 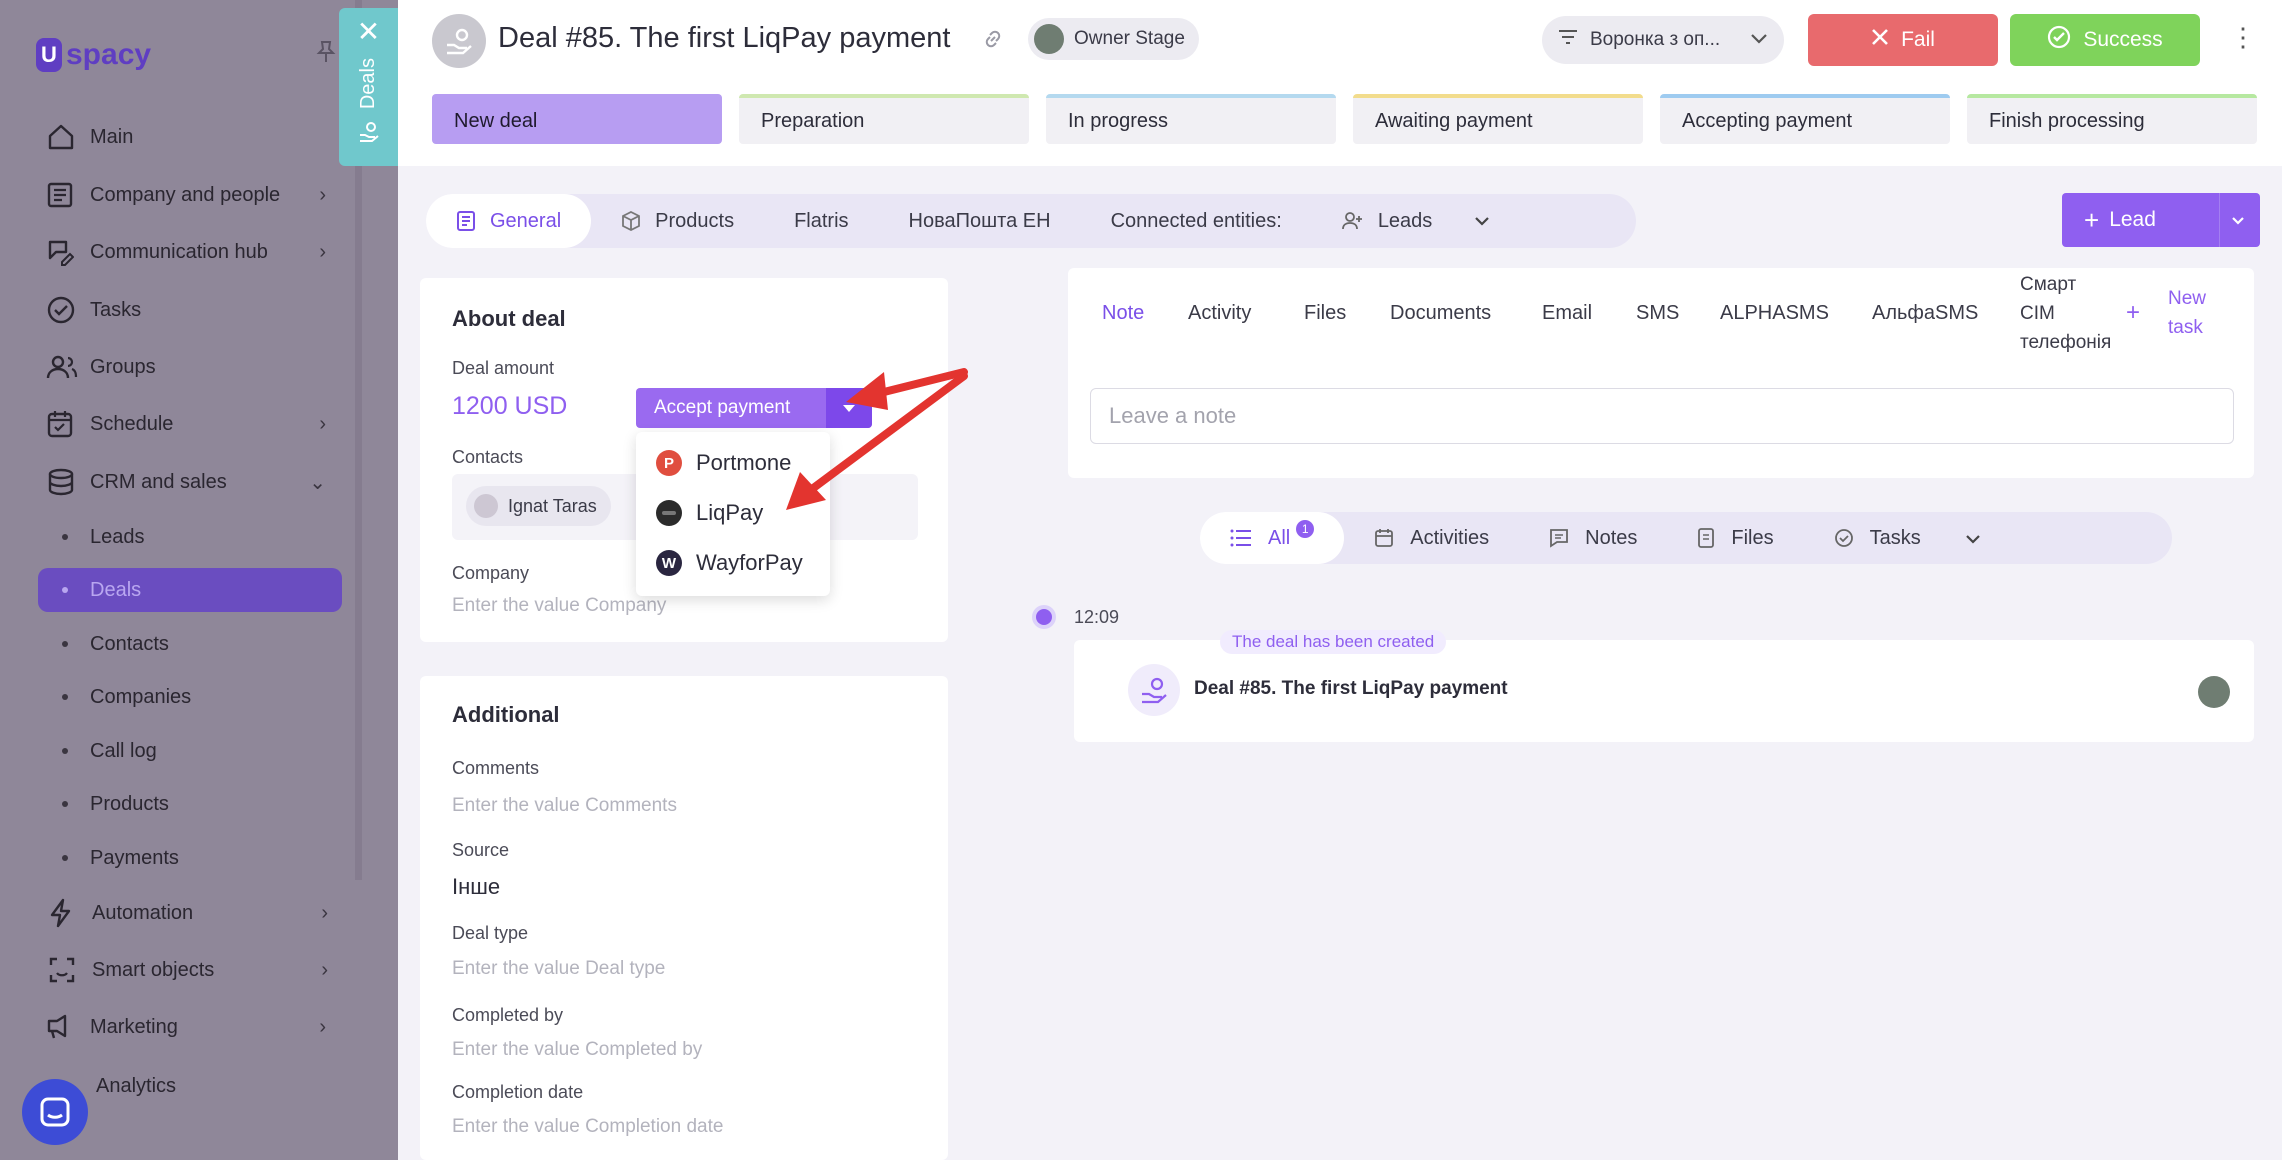 What do you see at coordinates (993, 41) in the screenshot?
I see `link-icon` at bounding box center [993, 41].